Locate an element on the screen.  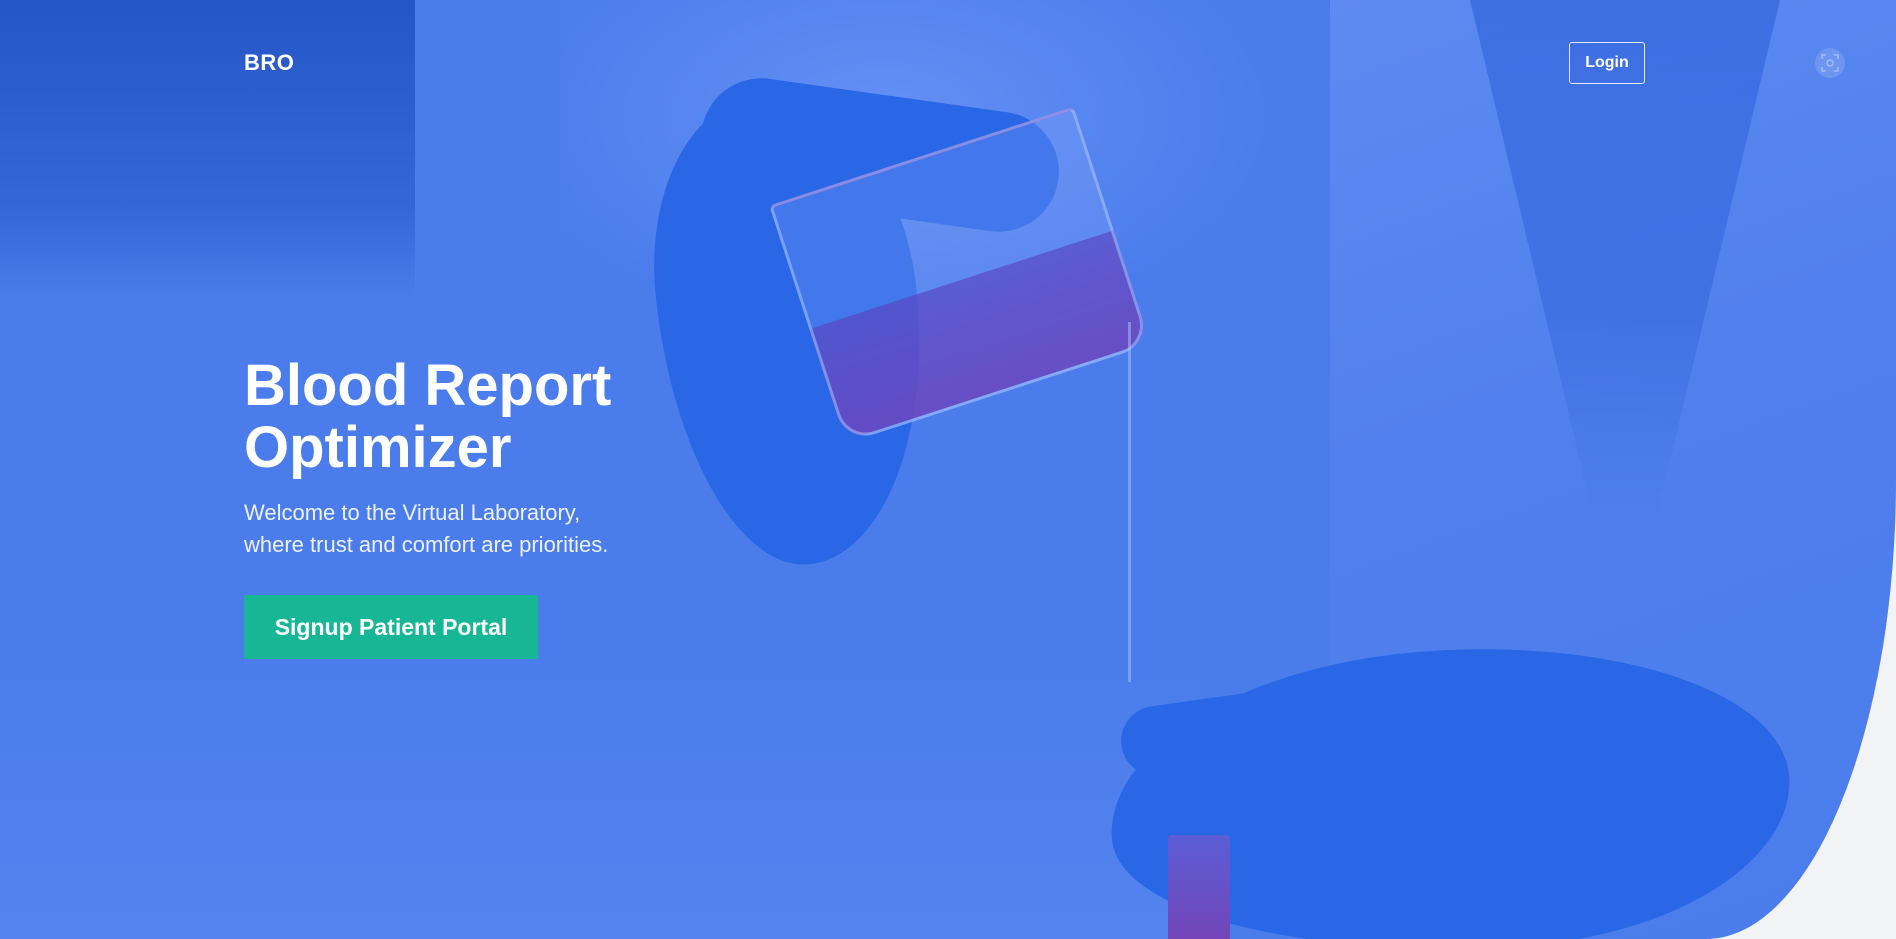
page-title-line1: Blood Report is located at coordinates (428, 385).